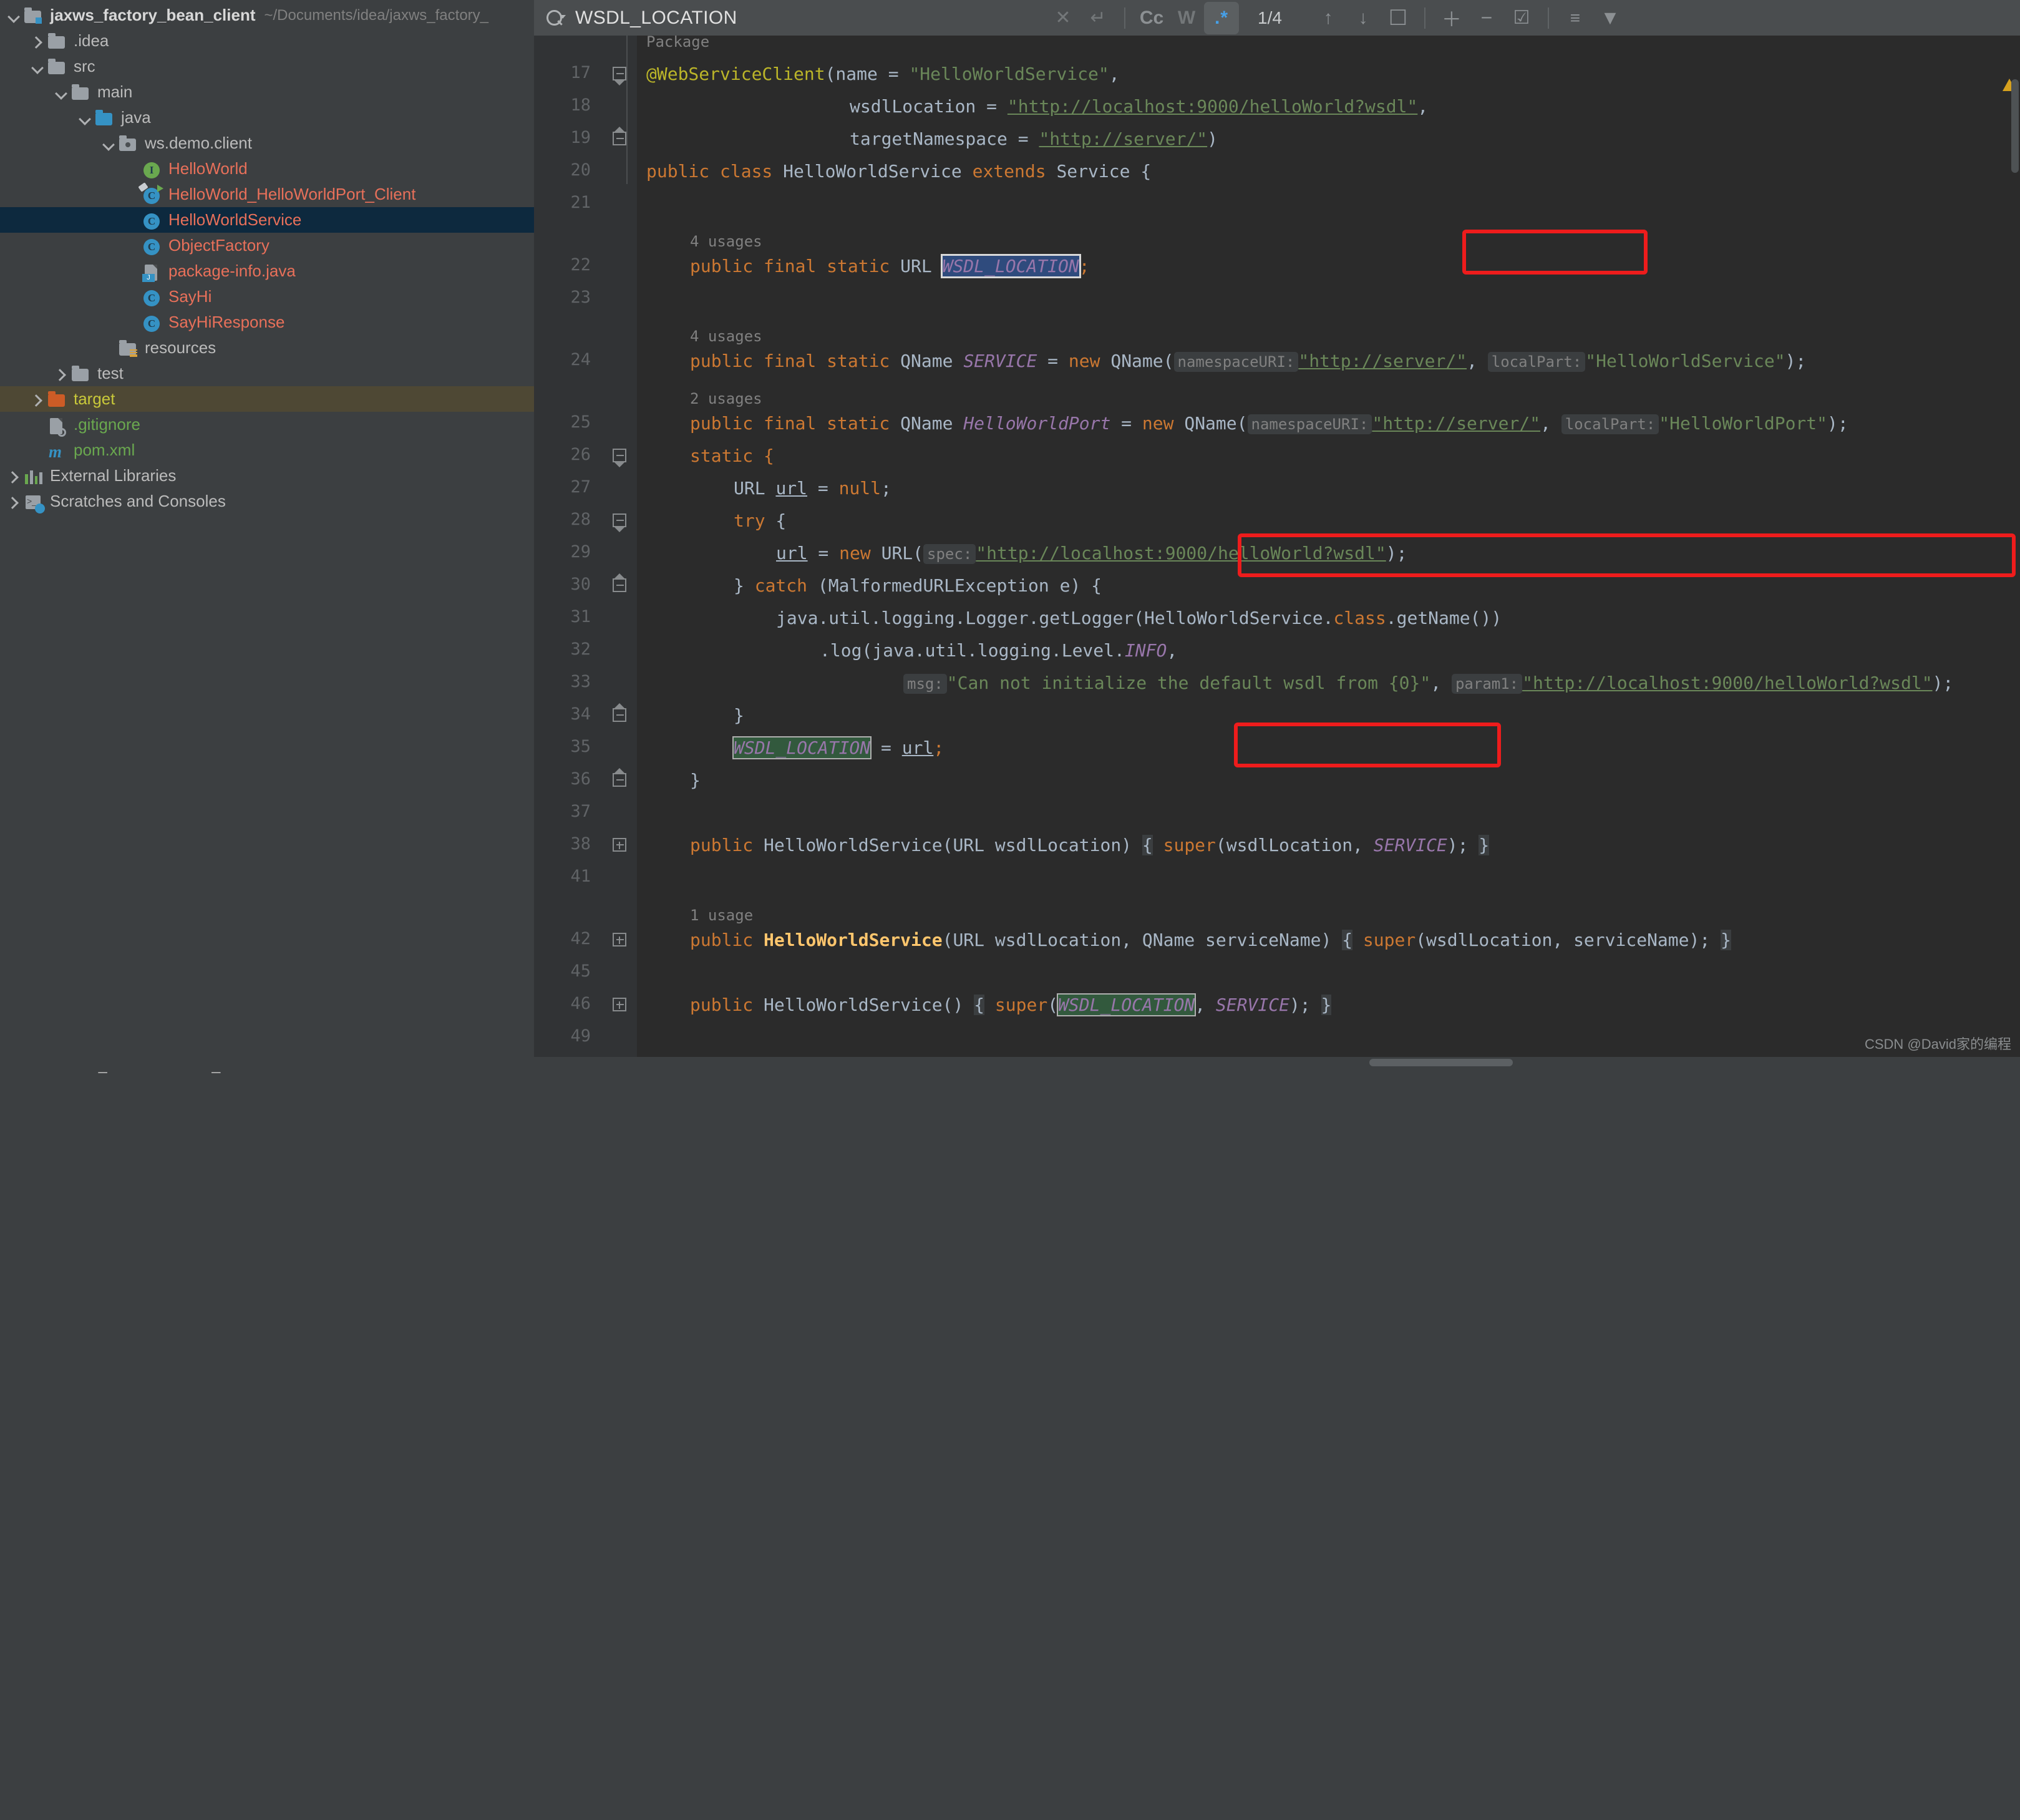 The width and height of the screenshot is (2020, 1820). What do you see at coordinates (267, 296) in the screenshot?
I see `tree-item-sayhi: C SayHi` at bounding box center [267, 296].